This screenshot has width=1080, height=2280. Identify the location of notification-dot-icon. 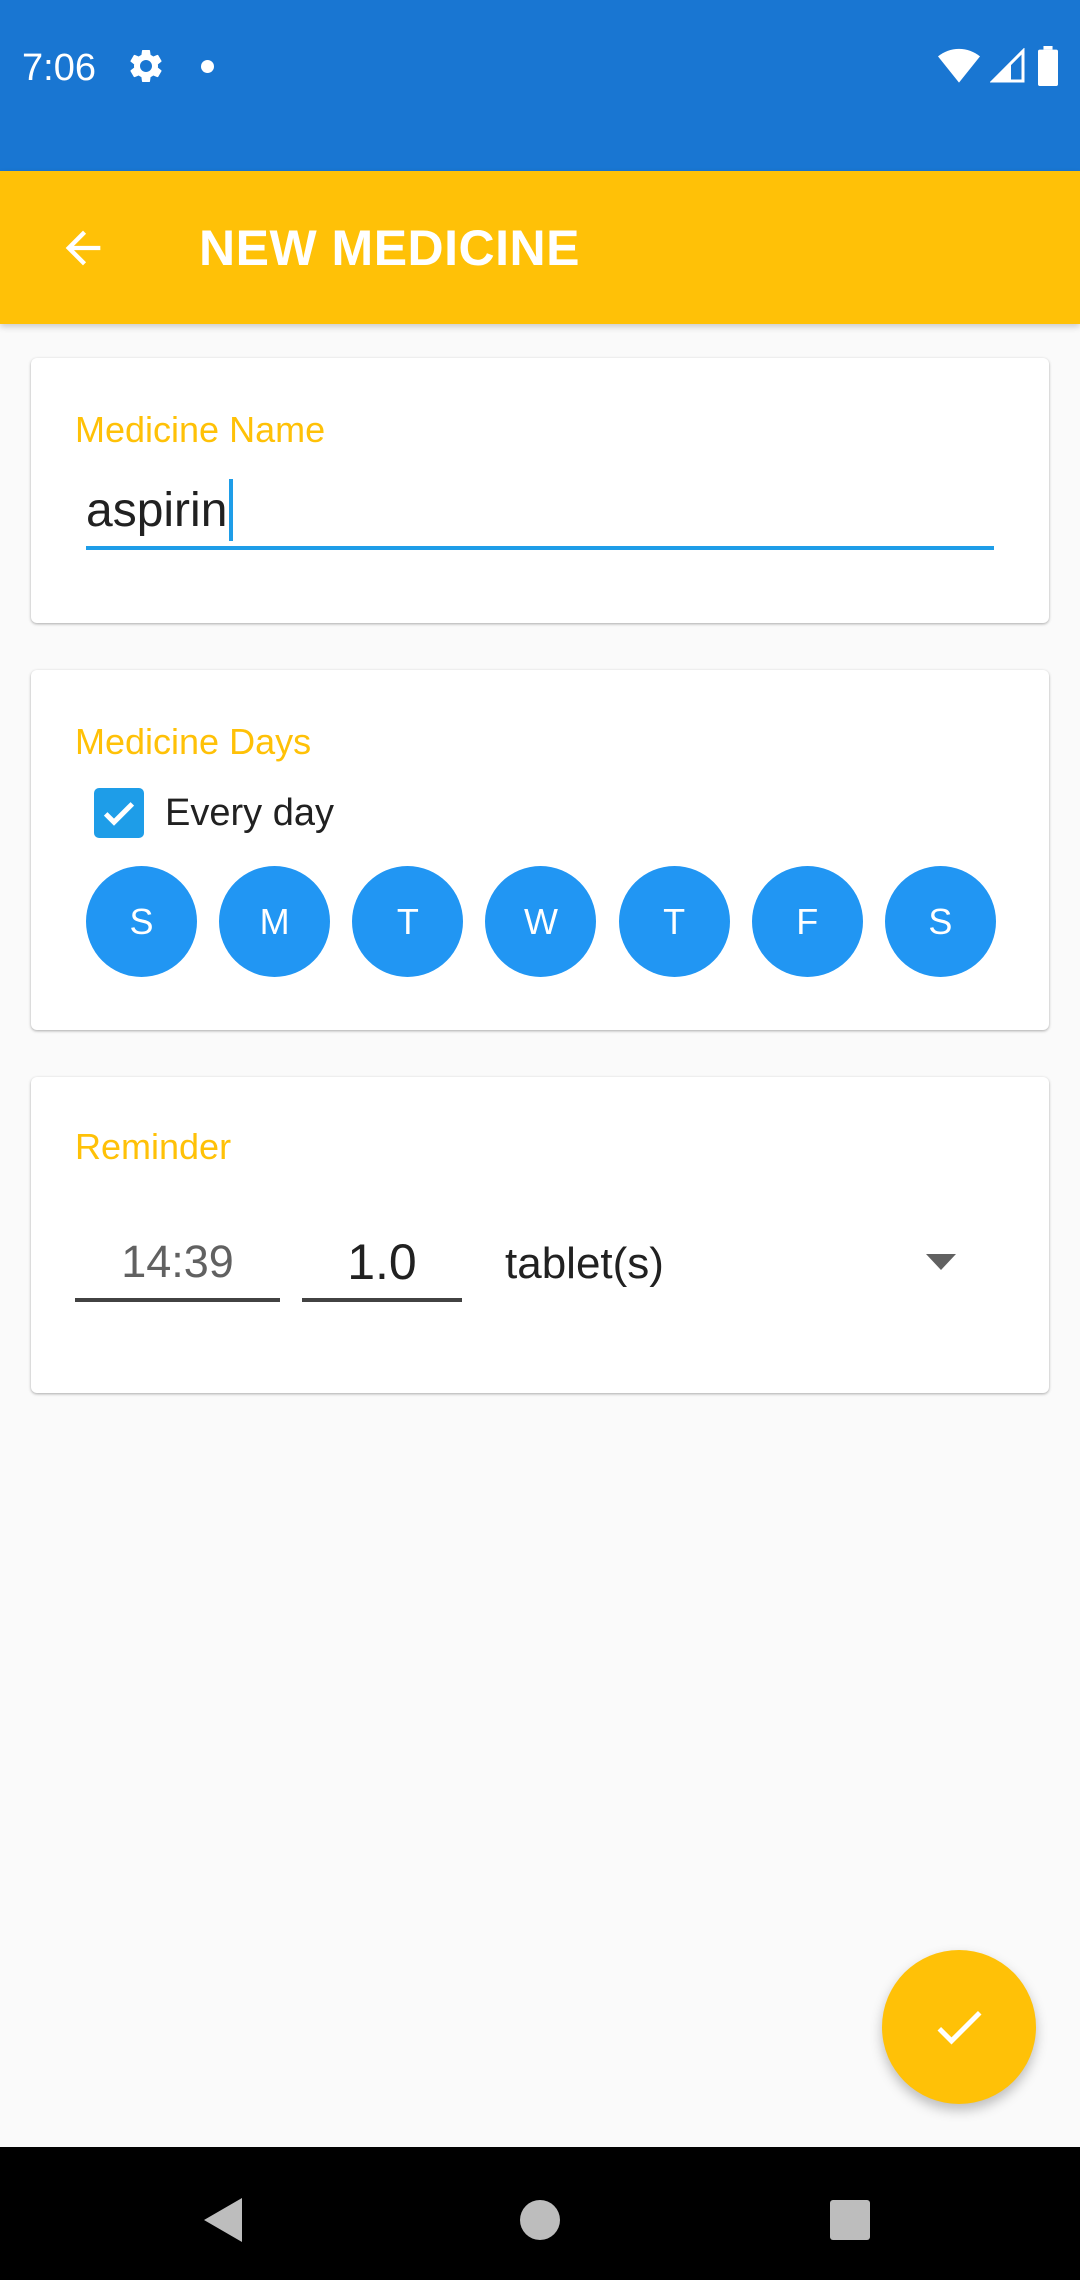
(207, 66).